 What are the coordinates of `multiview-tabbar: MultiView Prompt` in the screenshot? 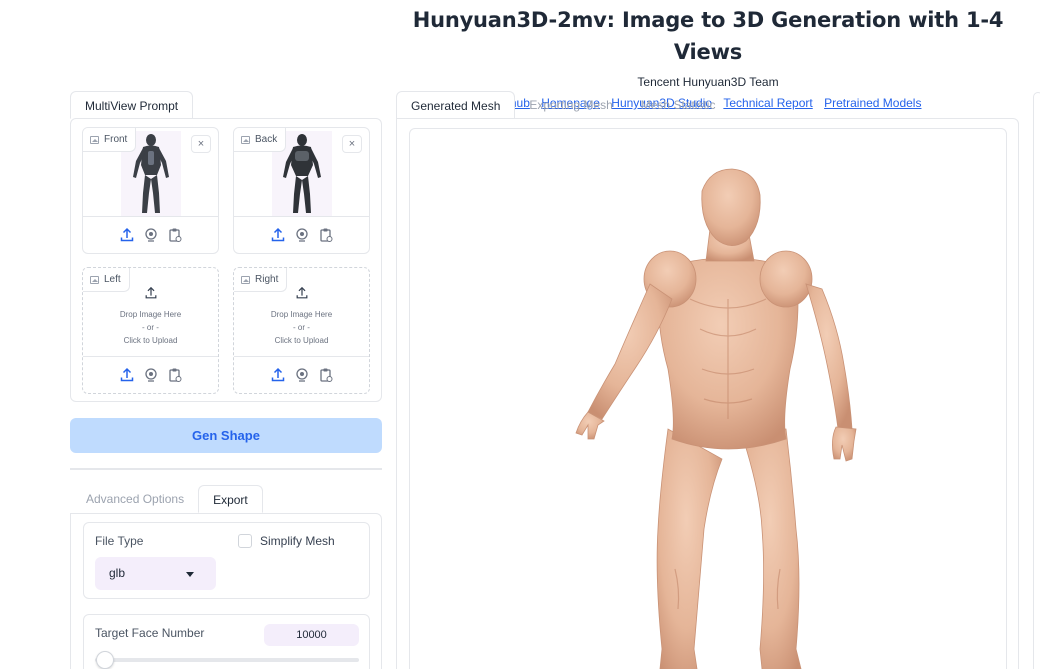 It's located at (132, 105).